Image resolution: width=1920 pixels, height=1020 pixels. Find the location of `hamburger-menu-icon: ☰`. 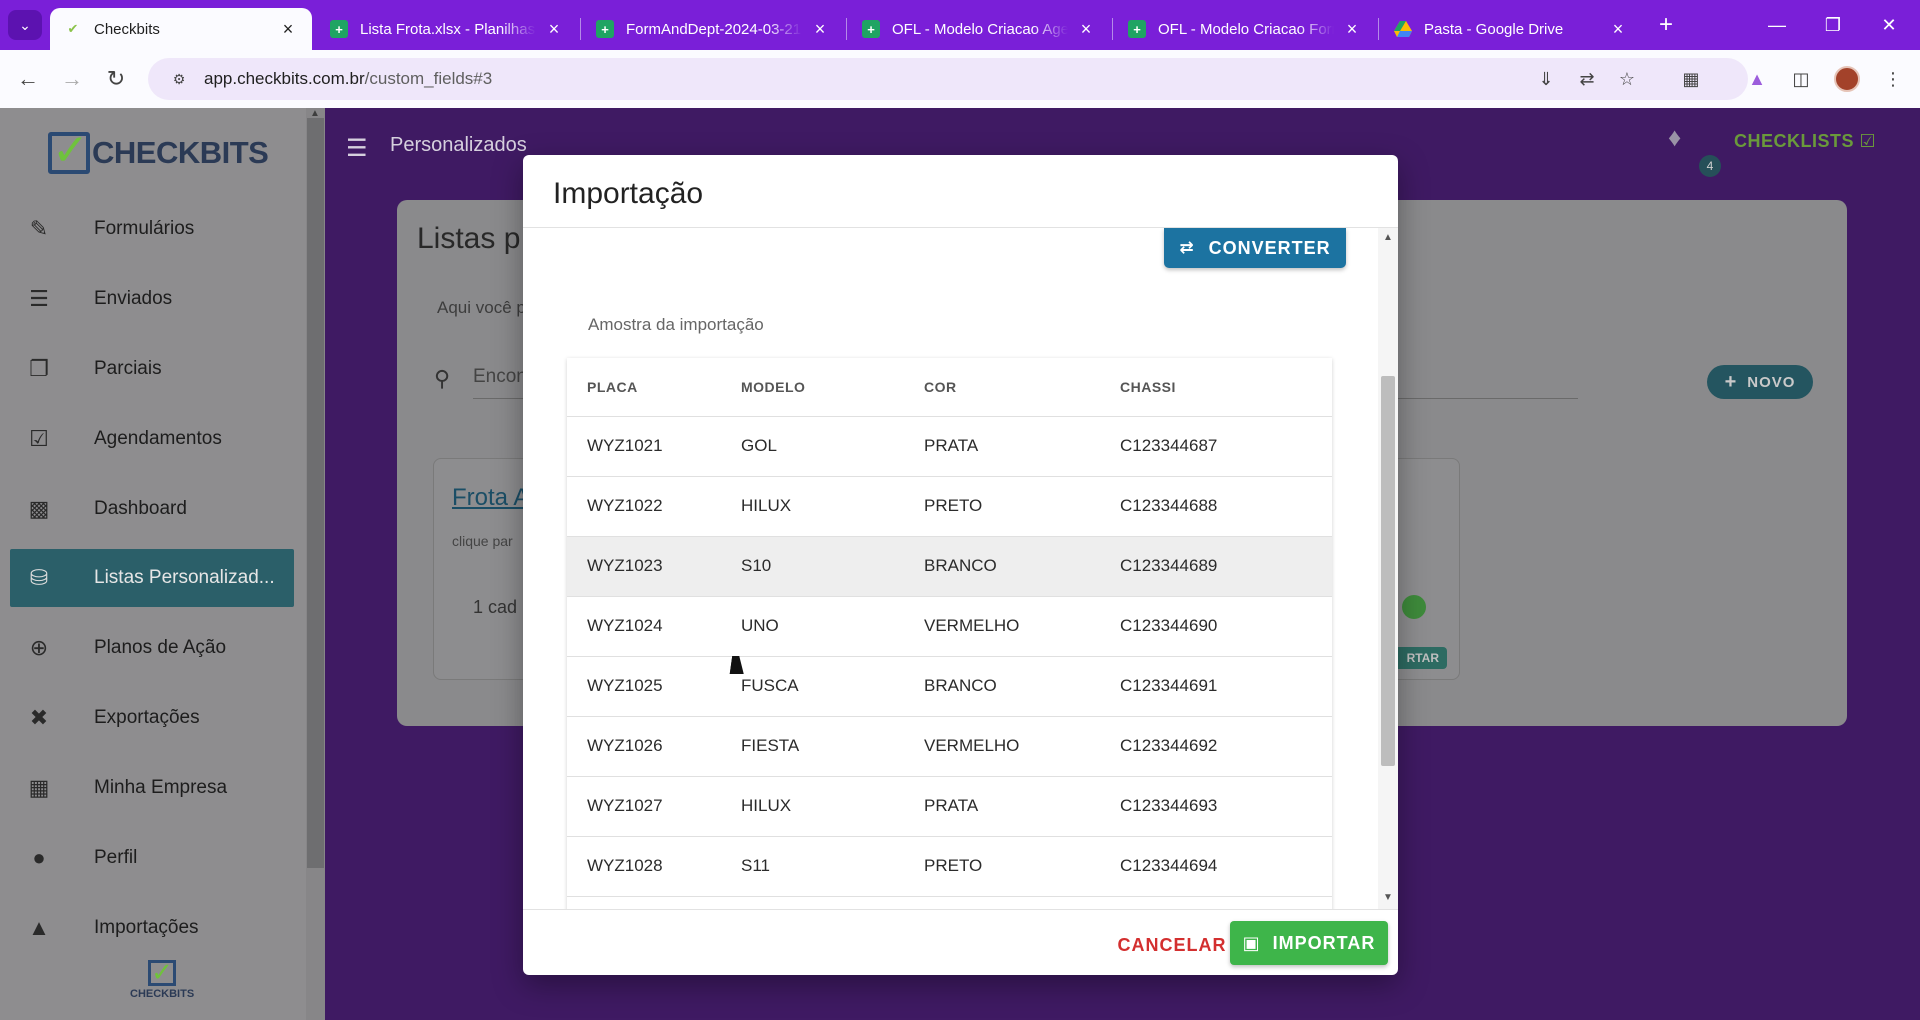

hamburger-menu-icon: ☰ is located at coordinates (357, 148).